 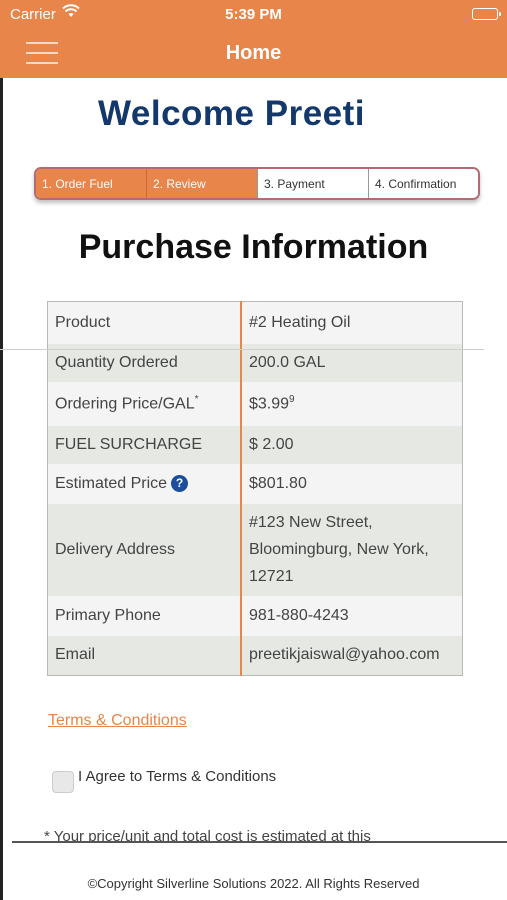 What do you see at coordinates (253, 247) in the screenshot?
I see `purchase-info-title: Purchase Information` at bounding box center [253, 247].